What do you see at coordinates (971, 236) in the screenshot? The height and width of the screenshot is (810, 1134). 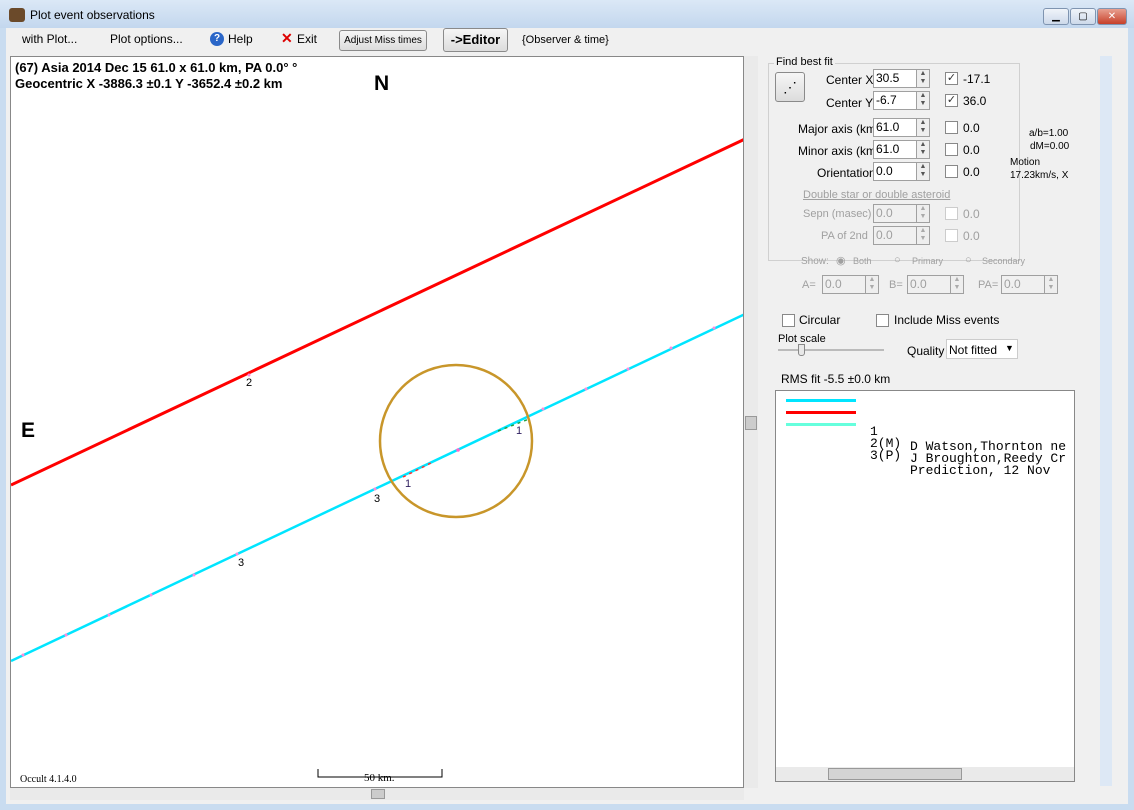 I see `pa2-result: 0.0` at bounding box center [971, 236].